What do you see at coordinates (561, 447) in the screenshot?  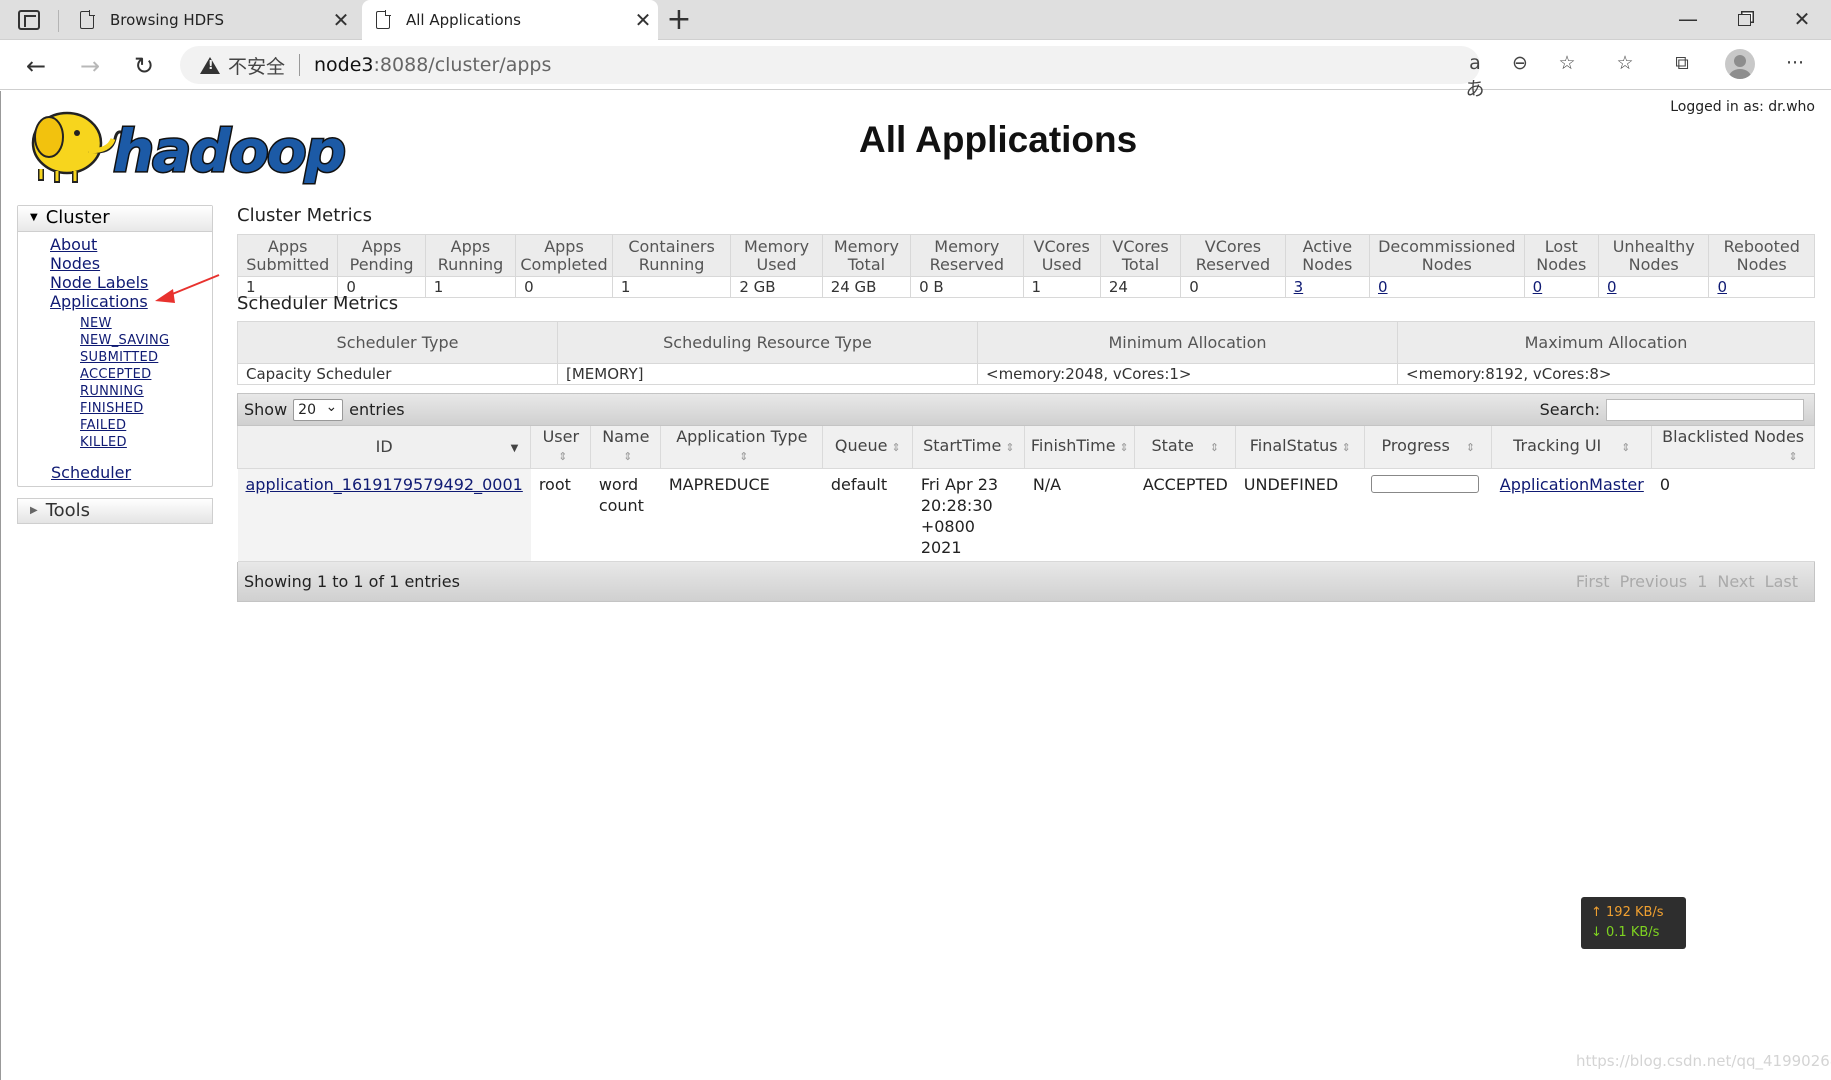 I see `column-header-user: User ⇕` at bounding box center [561, 447].